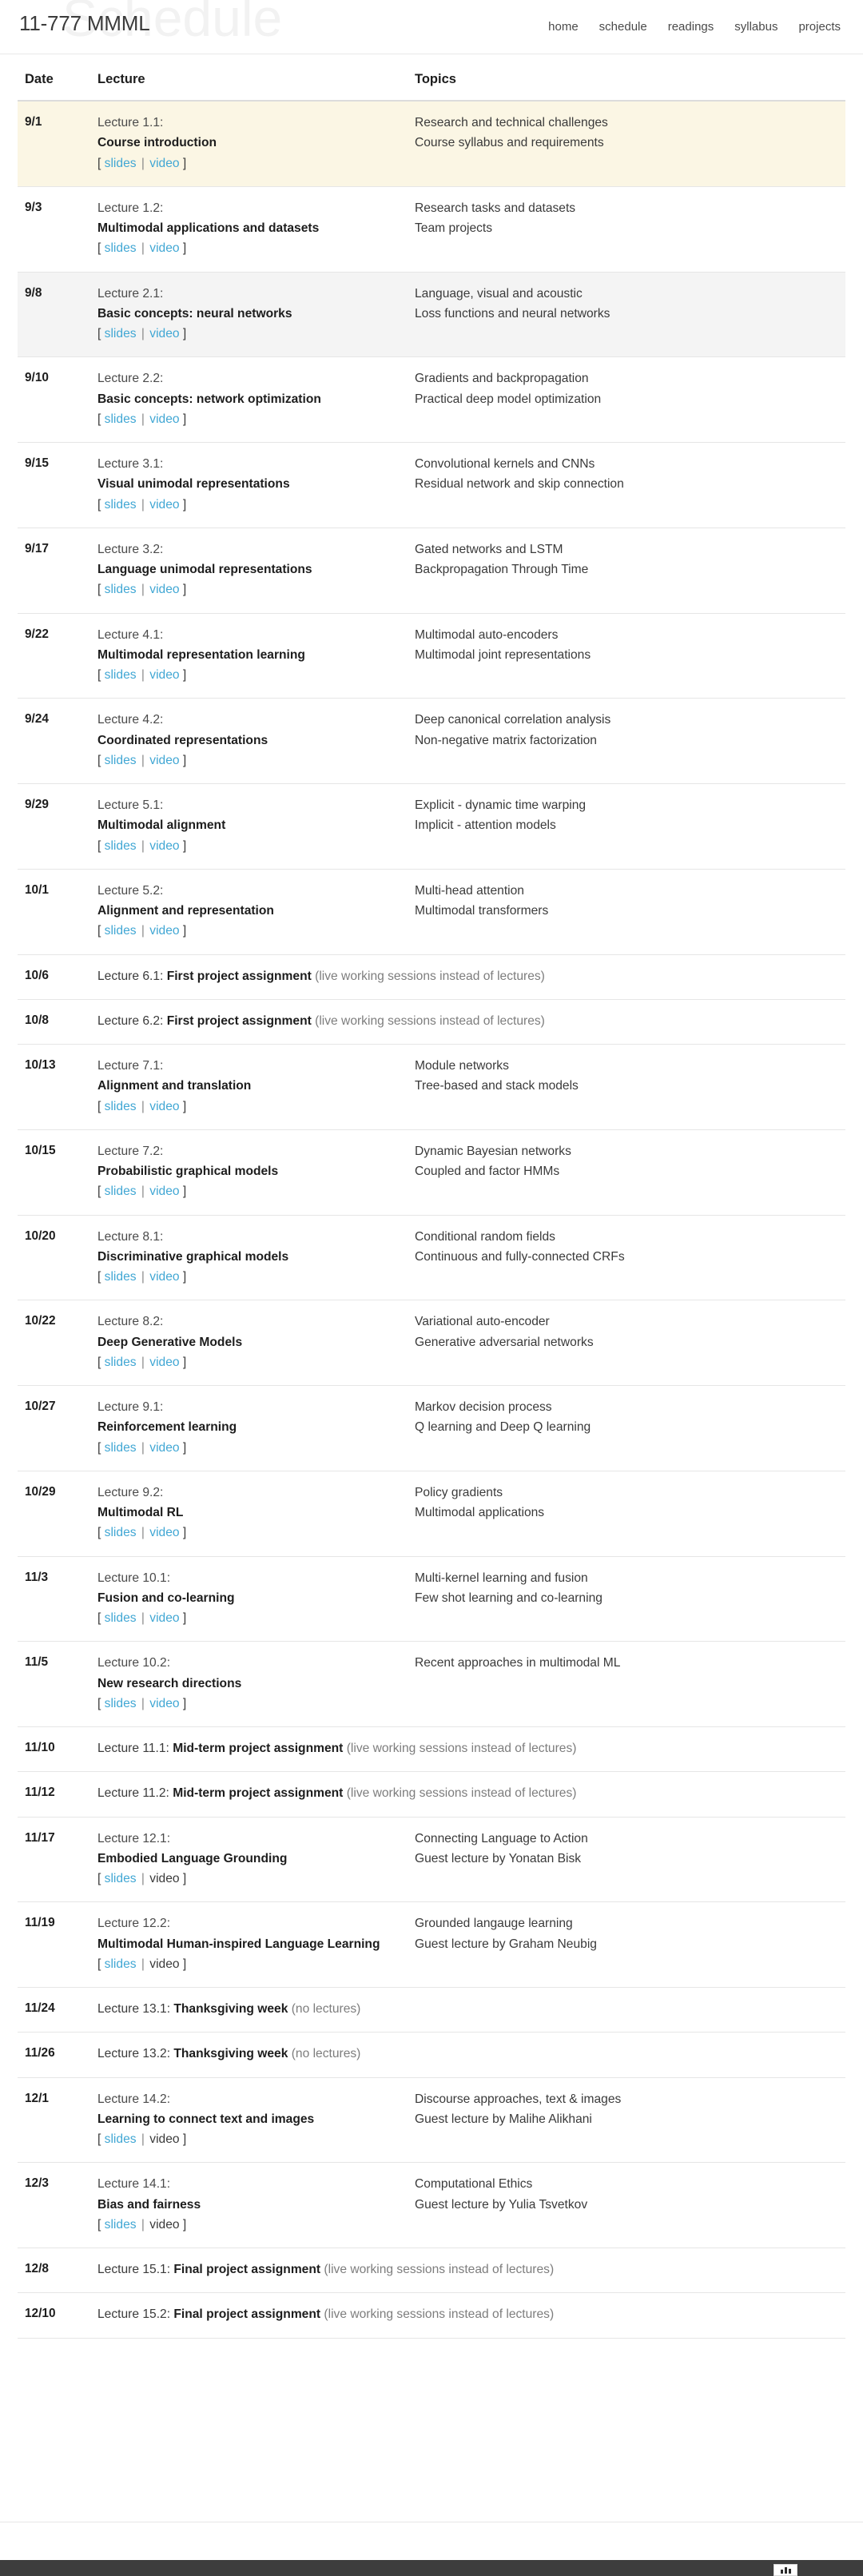  What do you see at coordinates (37, 975) in the screenshot?
I see `cell-date: 10/6` at bounding box center [37, 975].